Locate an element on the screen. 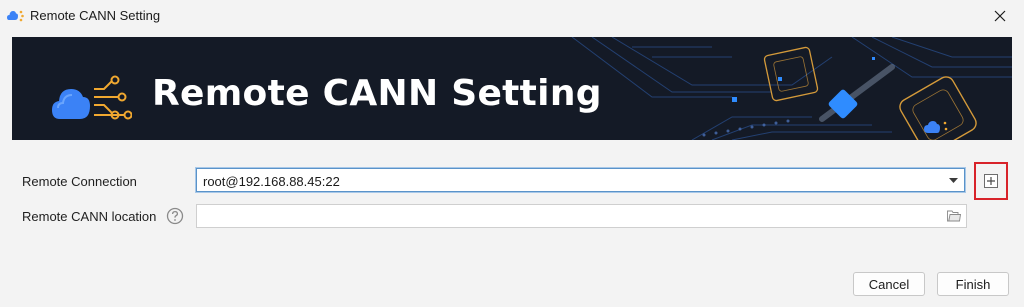 The width and height of the screenshot is (1024, 307). close-icon is located at coordinates (1000, 16).